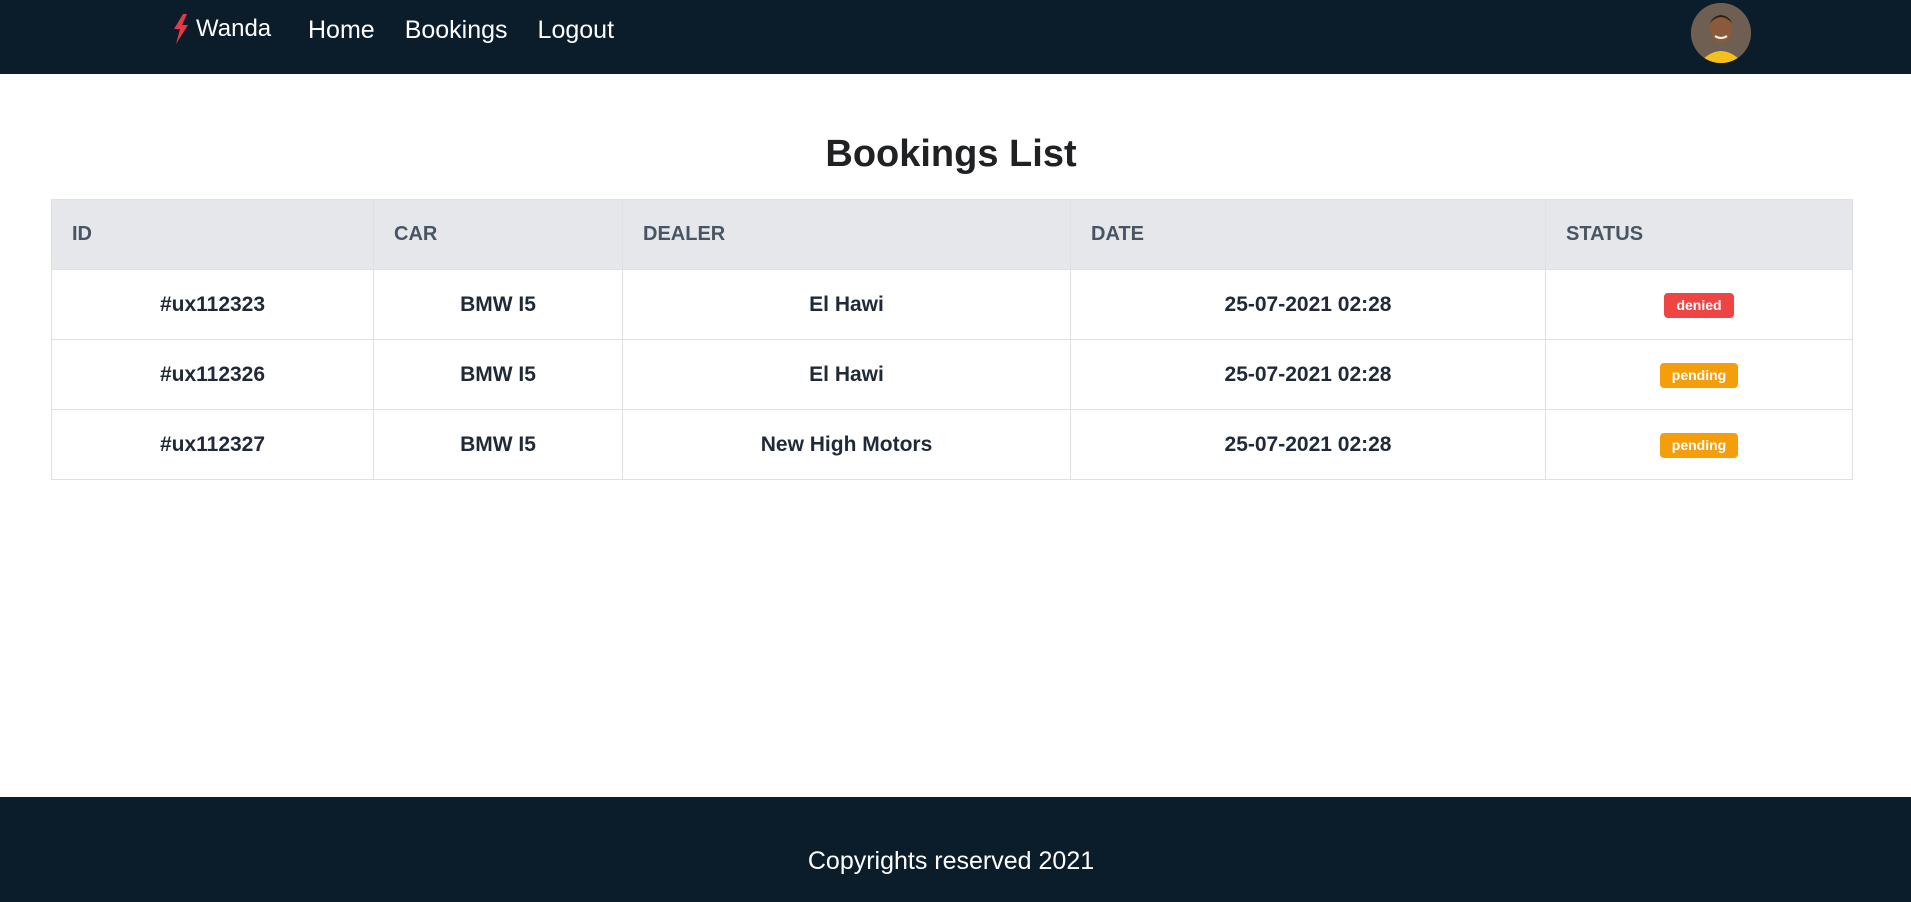 Image resolution: width=1911 pixels, height=902 pixels. Describe the element at coordinates (1699, 234) in the screenshot. I see `column-header-status: STATUS` at that location.